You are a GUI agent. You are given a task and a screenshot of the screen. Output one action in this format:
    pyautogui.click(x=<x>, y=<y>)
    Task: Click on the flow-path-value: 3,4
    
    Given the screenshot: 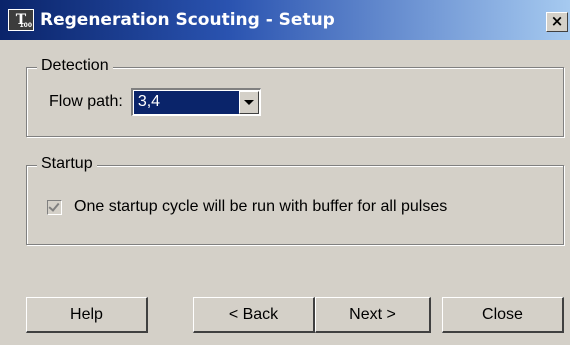 What is the action you would take?
    pyautogui.click(x=186, y=102)
    